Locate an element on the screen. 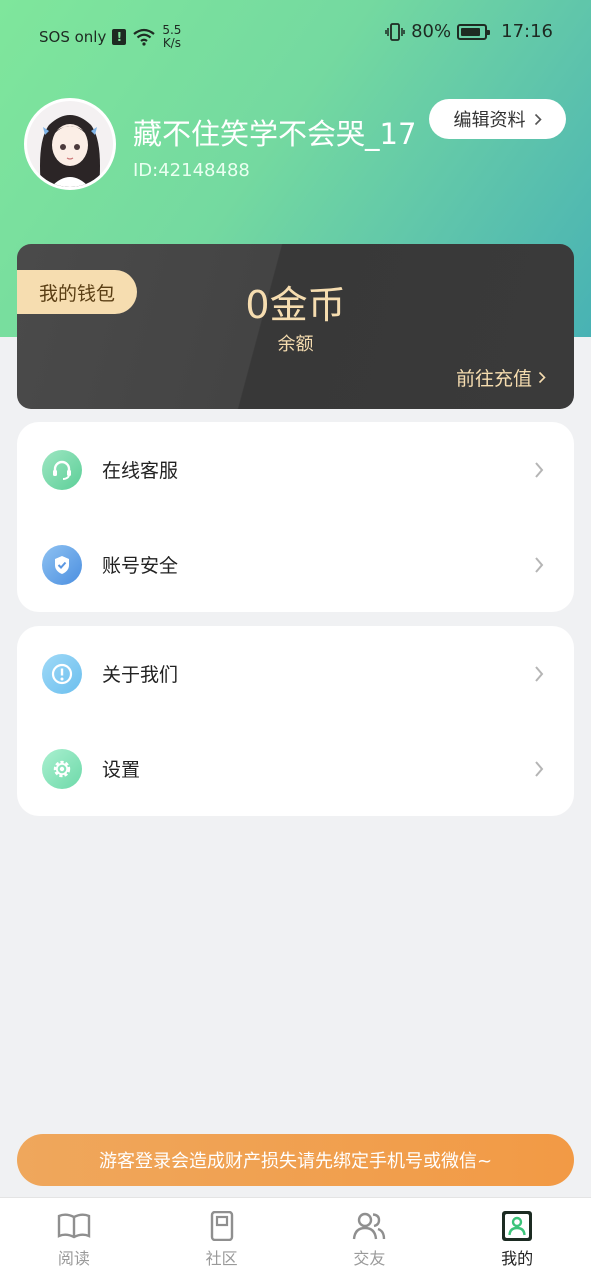 The height and width of the screenshot is (1280, 591). status-bar: SOS only ! 5.5 K/s 80% 17:16 is located at coordinates (295, 33).